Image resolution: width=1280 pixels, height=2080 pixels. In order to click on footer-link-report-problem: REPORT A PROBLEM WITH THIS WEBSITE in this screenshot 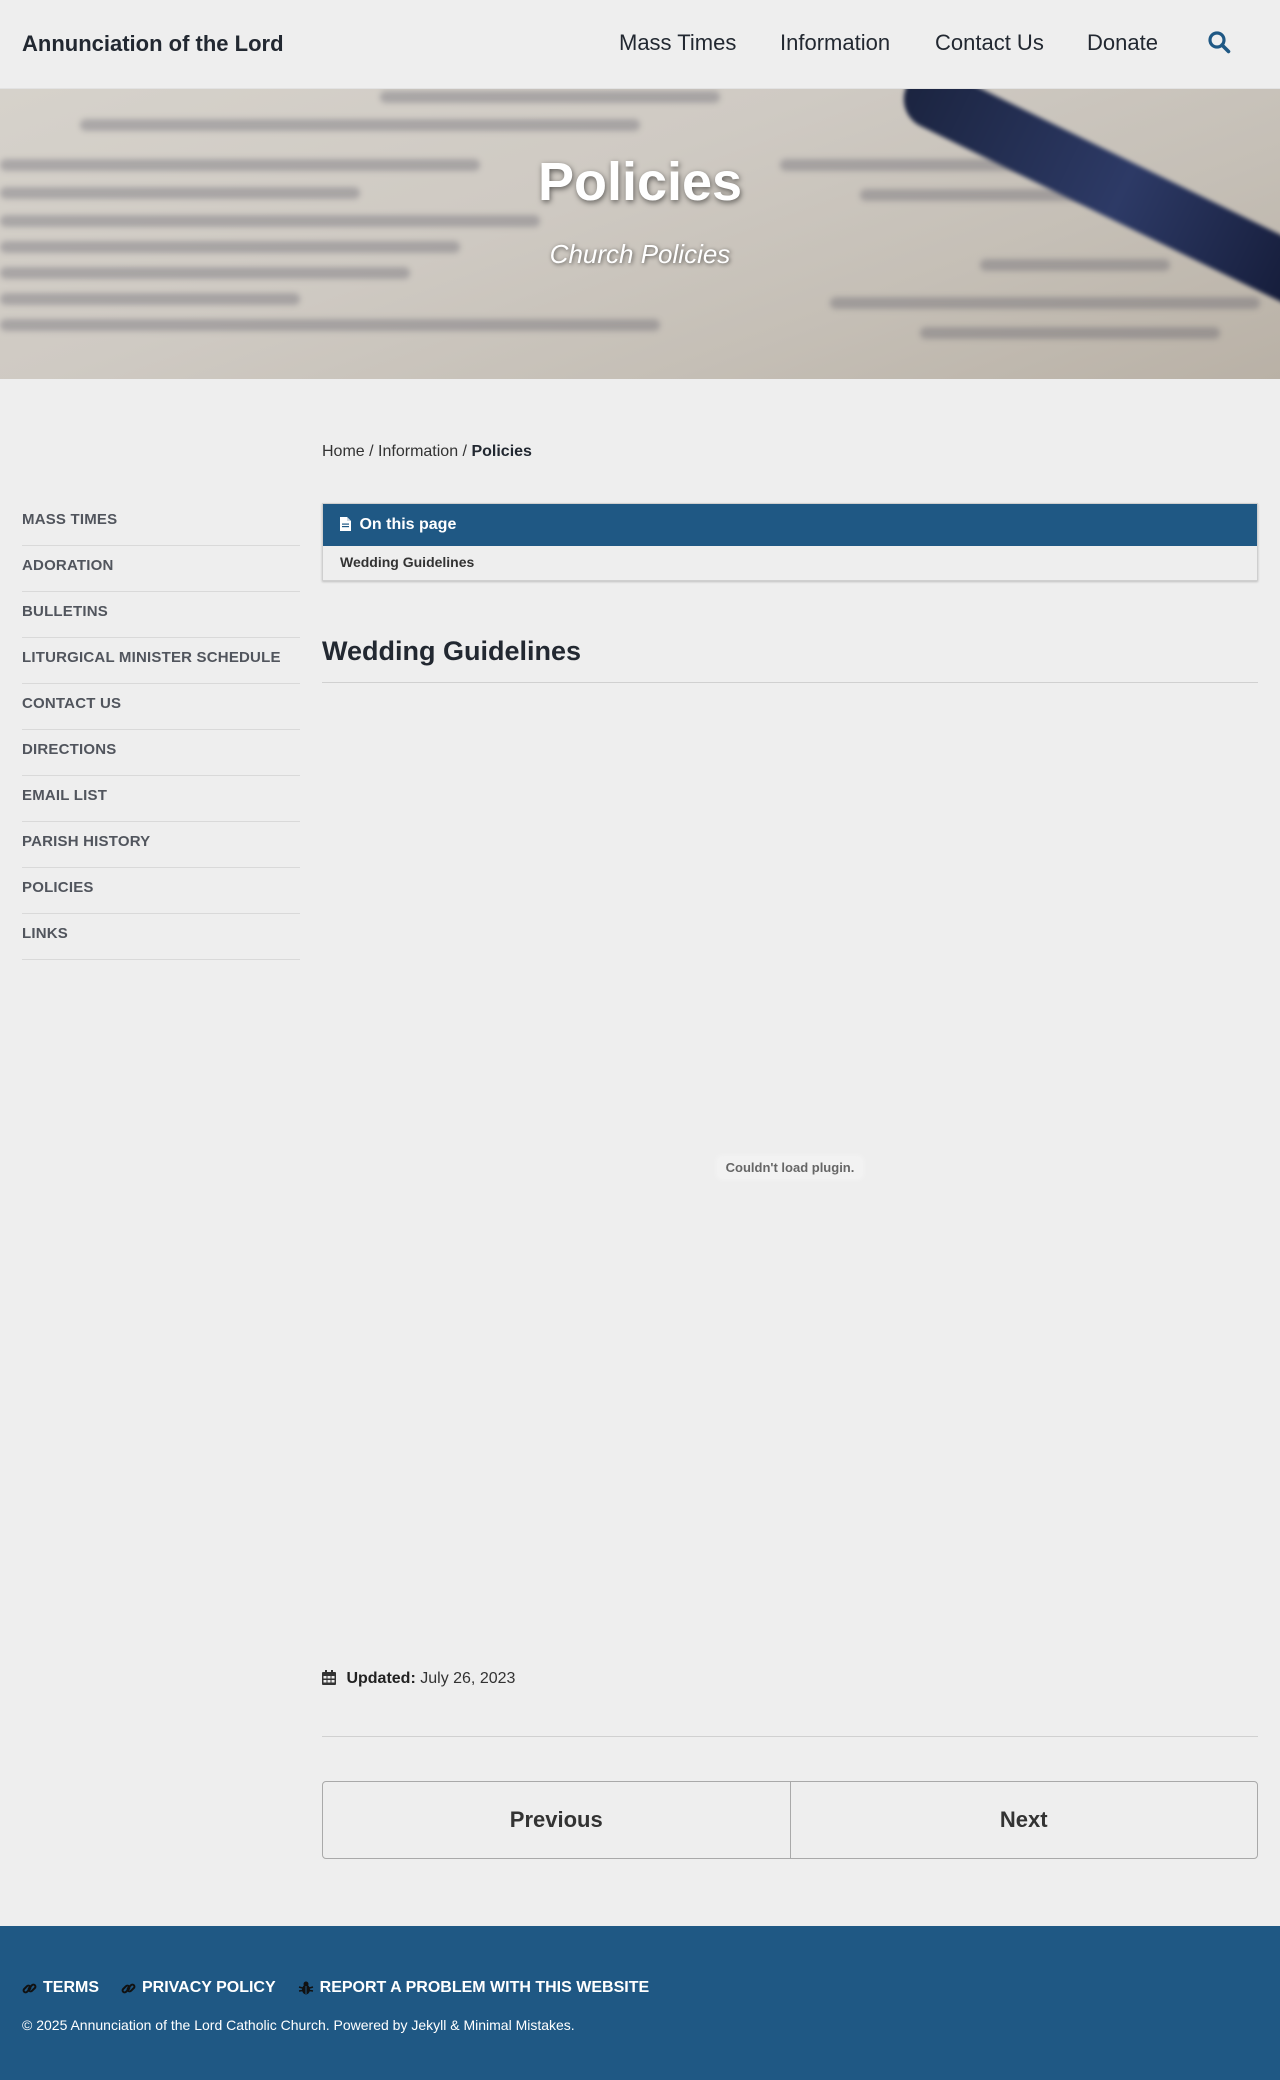, I will do `click(473, 1988)`.